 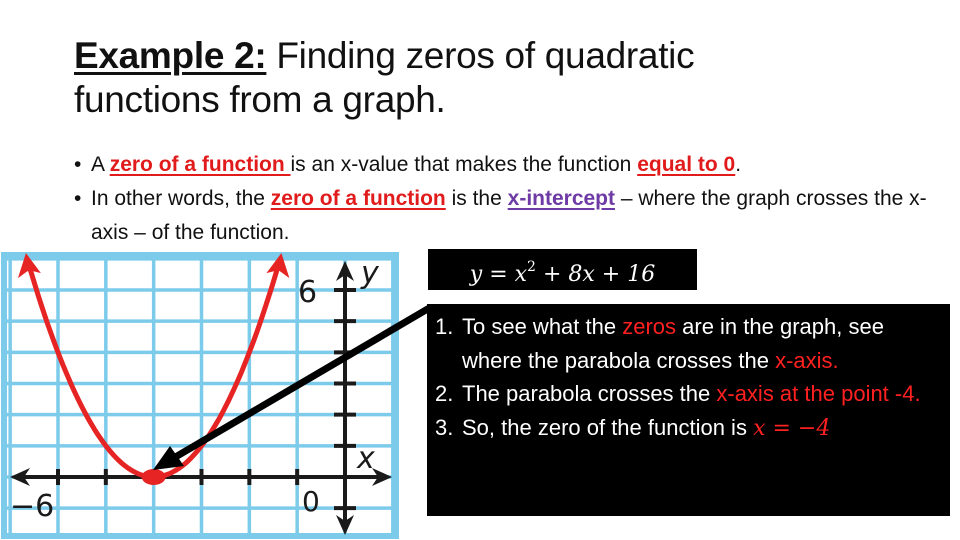 What do you see at coordinates (498, 275) in the screenshot?
I see `equation-equals: =` at bounding box center [498, 275].